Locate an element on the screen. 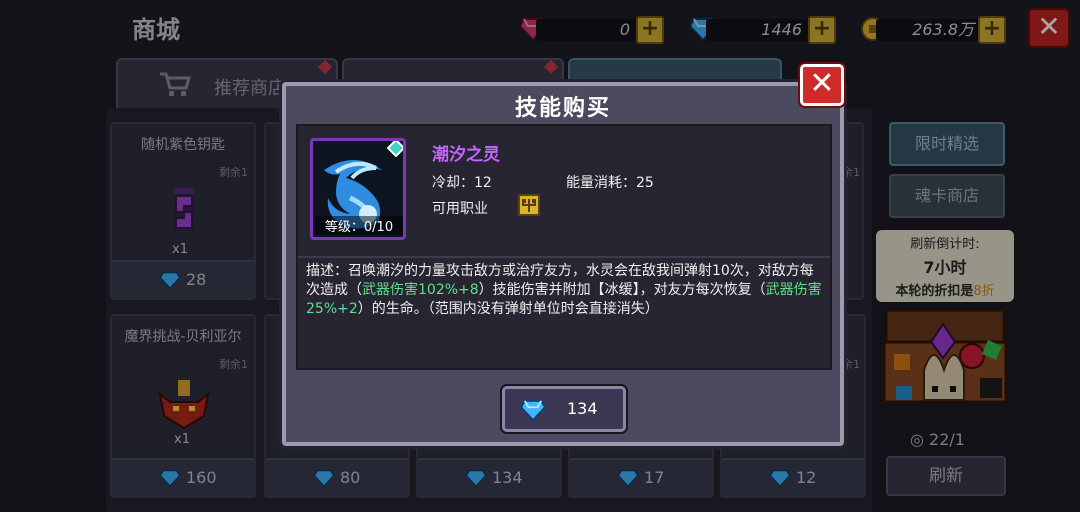  energy-cost-stat: 能量消耗：25 is located at coordinates (610, 182).